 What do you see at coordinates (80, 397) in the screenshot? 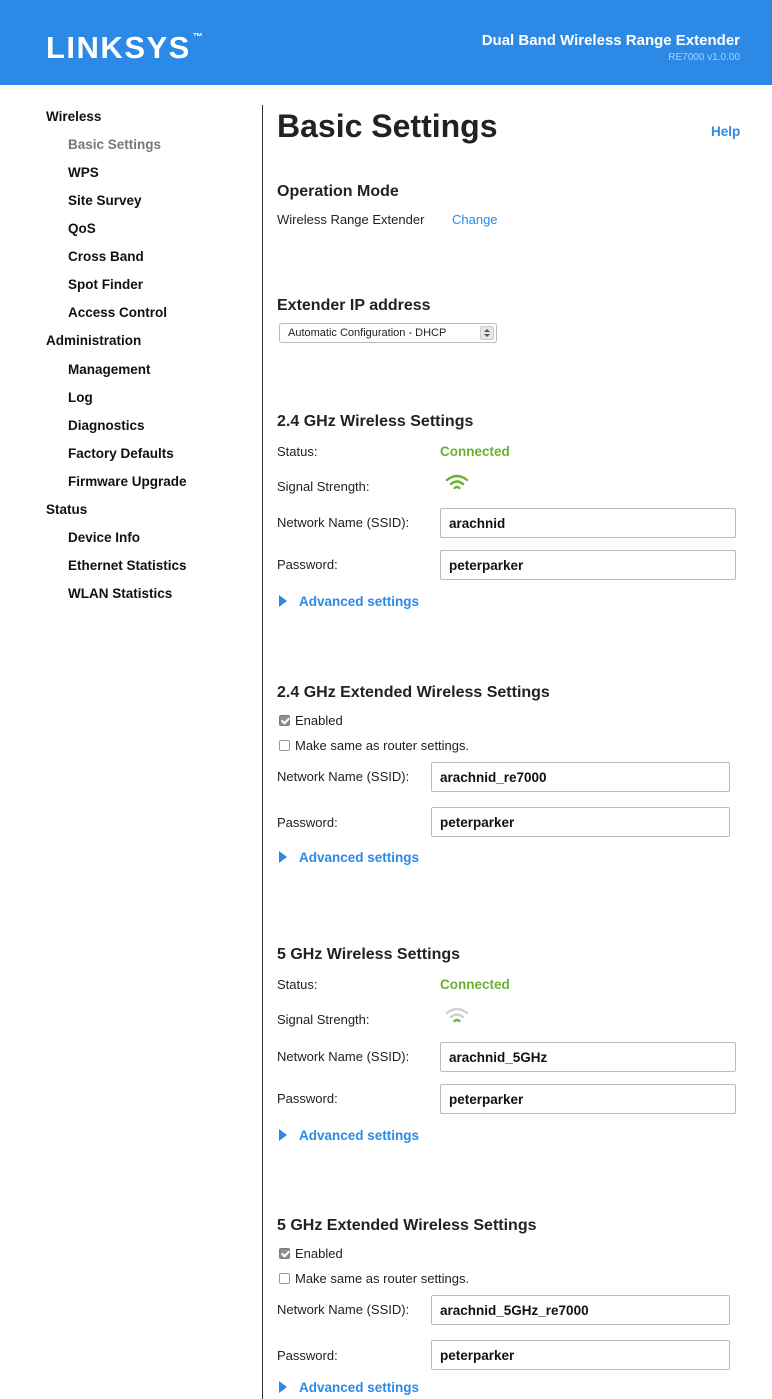
I see `sidebar-item-log: Log` at bounding box center [80, 397].